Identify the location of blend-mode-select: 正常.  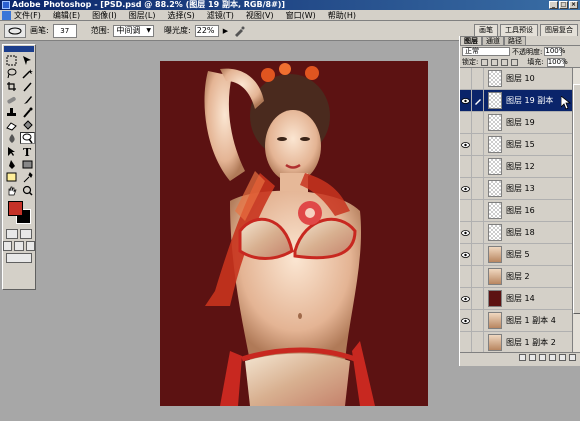
(486, 51).